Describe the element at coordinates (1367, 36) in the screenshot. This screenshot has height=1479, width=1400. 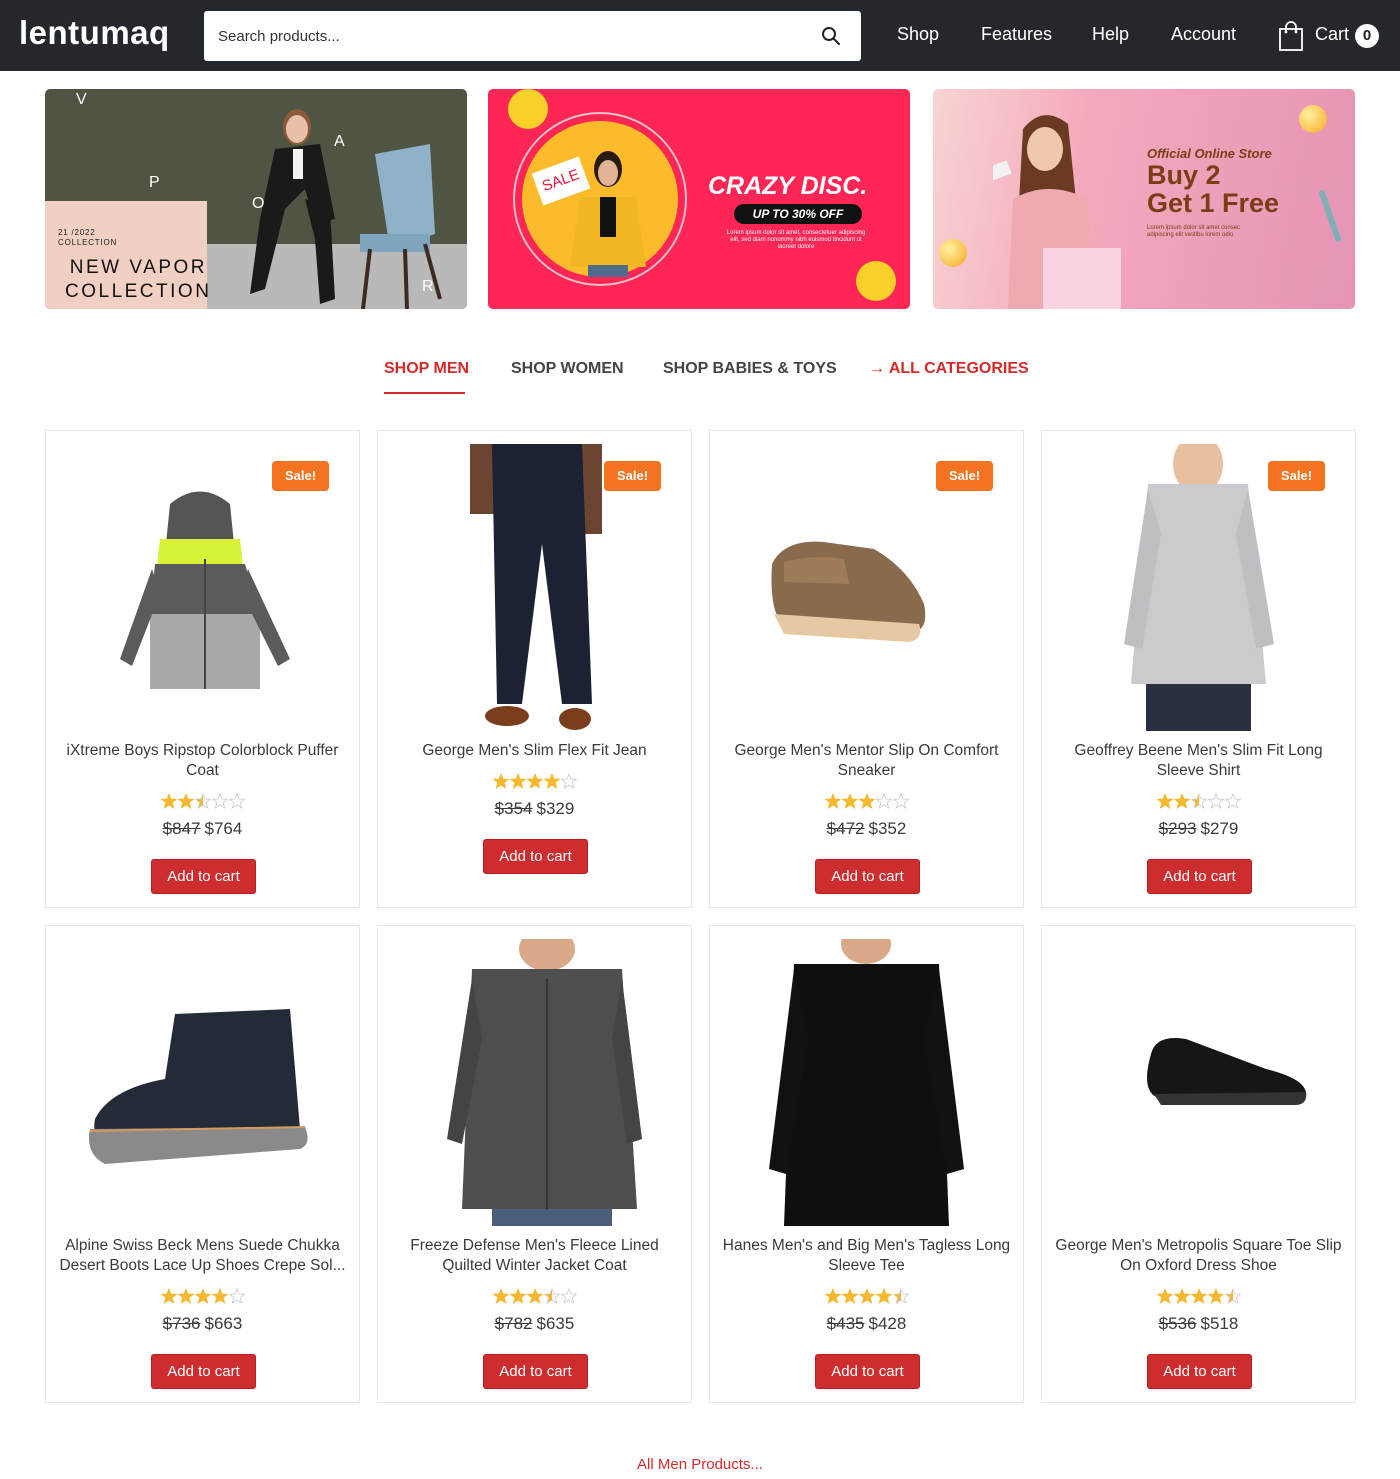
I see `cart-count-badge: 0` at that location.